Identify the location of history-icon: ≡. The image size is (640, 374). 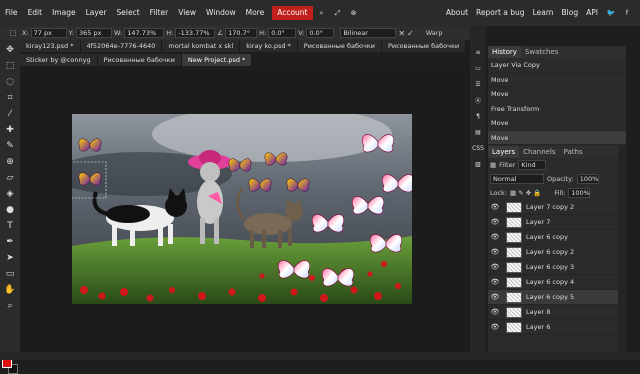
(478, 52).